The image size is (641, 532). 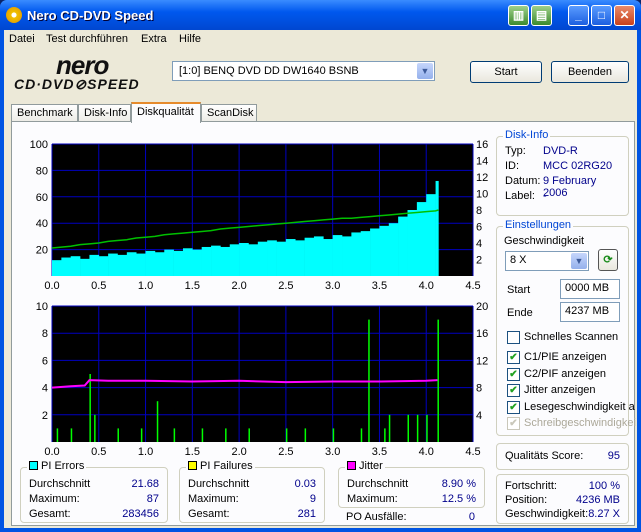 What do you see at coordinates (77, 71) in the screenshot?
I see `nero-logo: nero CD·DVD⊘SPEED` at bounding box center [77, 71].